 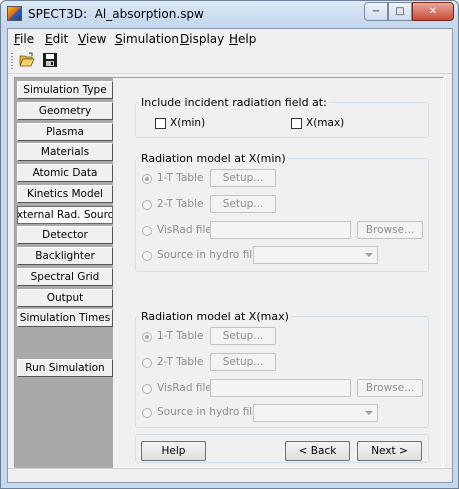 I want to click on menu-bar: File Edit View Simulation Display Help, so click(x=230, y=38).